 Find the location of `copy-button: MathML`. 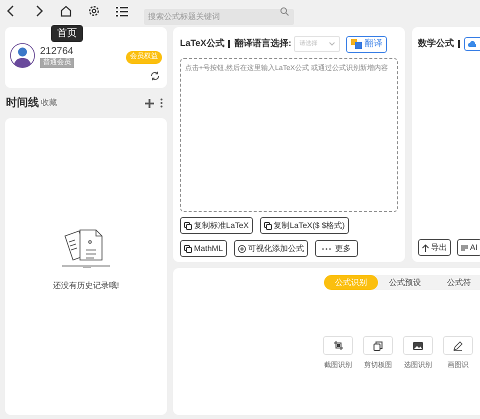

copy-button: MathML is located at coordinates (203, 248).